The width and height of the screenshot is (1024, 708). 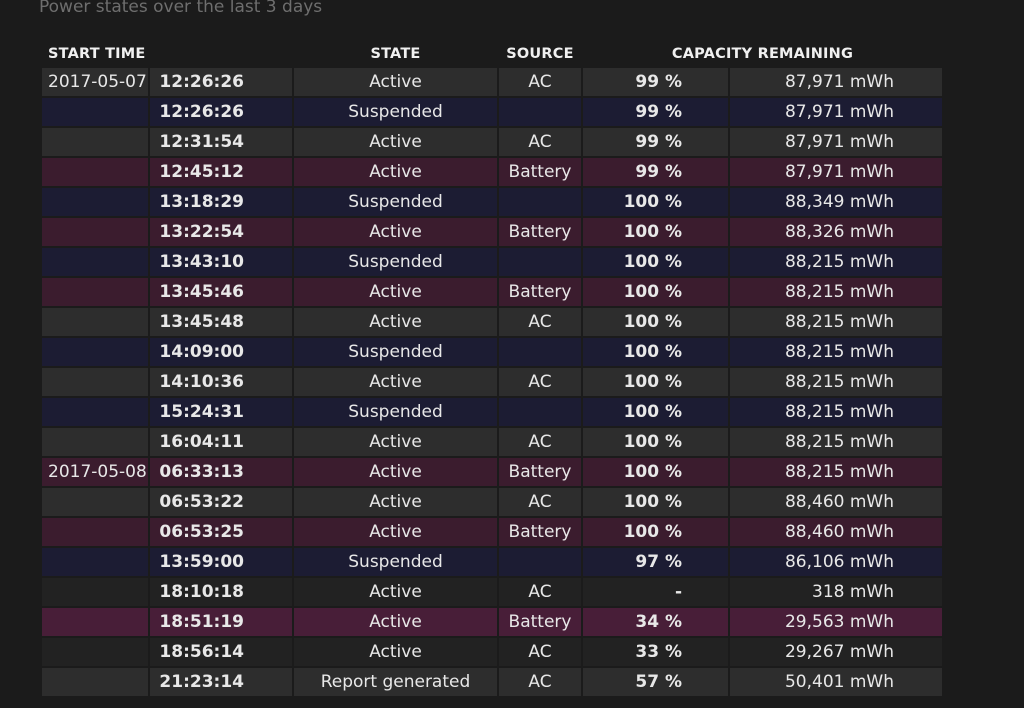 I want to click on start-time-cell: 16:04:11, so click(x=221, y=442).